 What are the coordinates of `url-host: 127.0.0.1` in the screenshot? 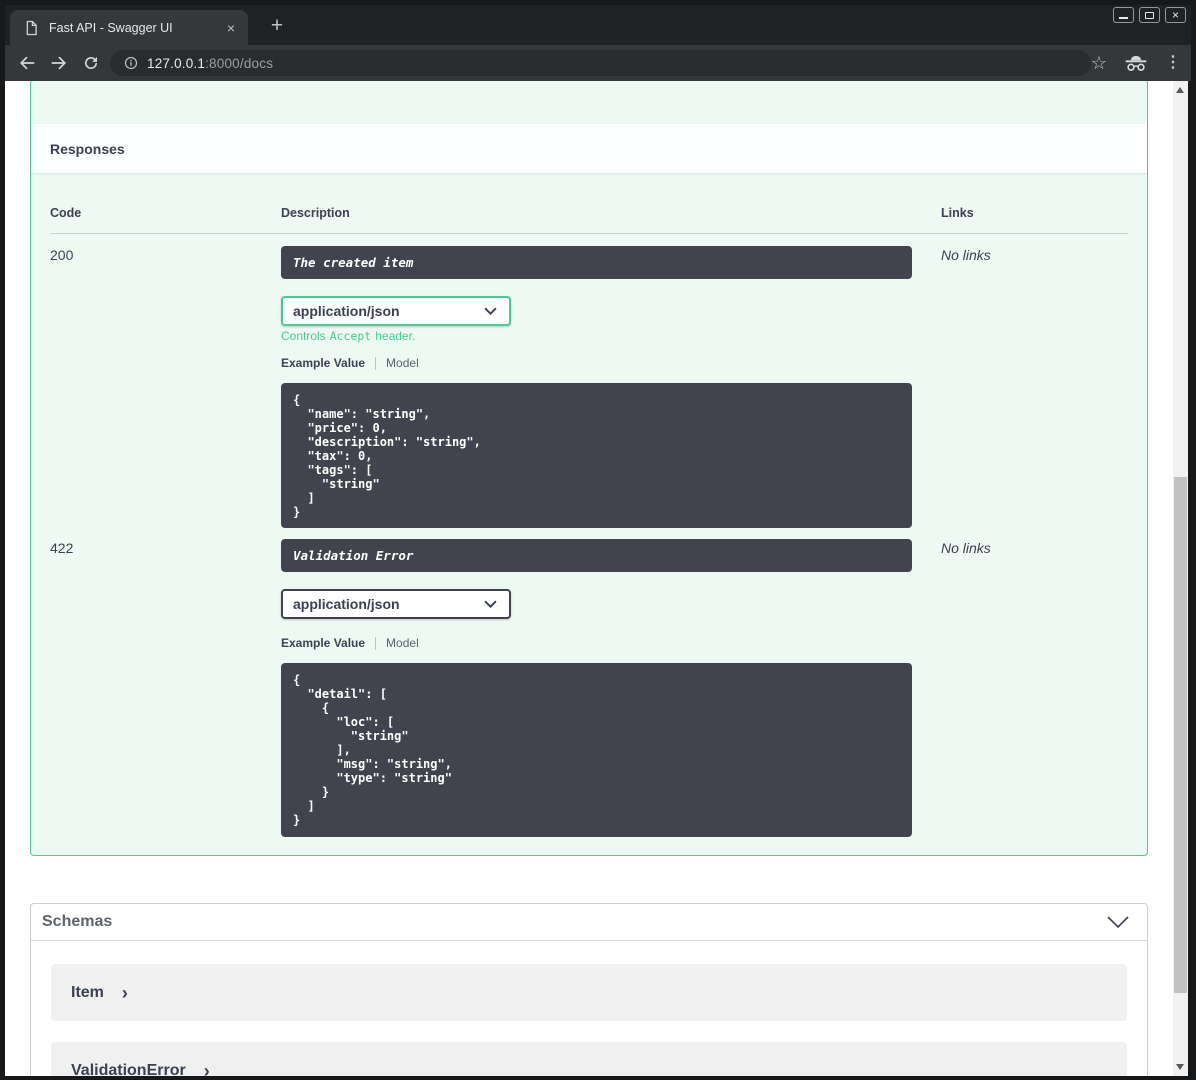 It's located at (176, 63).